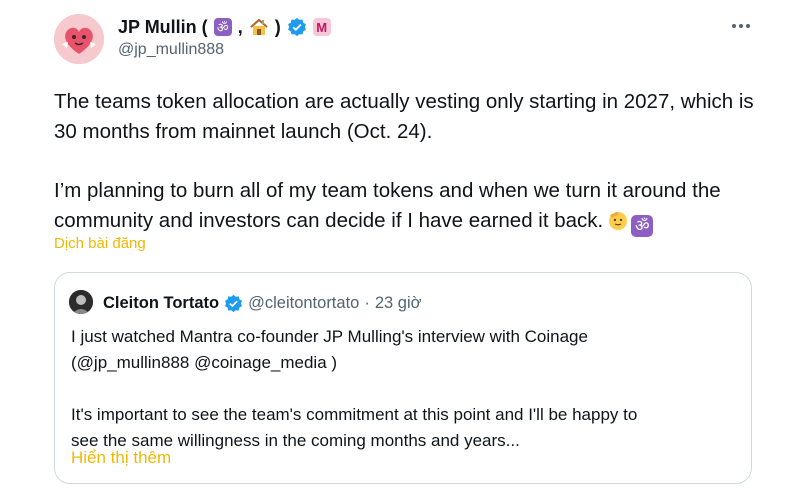 This screenshot has height=500, width=800. Describe the element at coordinates (204, 362) in the screenshot. I see `quoted-line-2: (@jp_mullin888 @coinage_media )` at that location.